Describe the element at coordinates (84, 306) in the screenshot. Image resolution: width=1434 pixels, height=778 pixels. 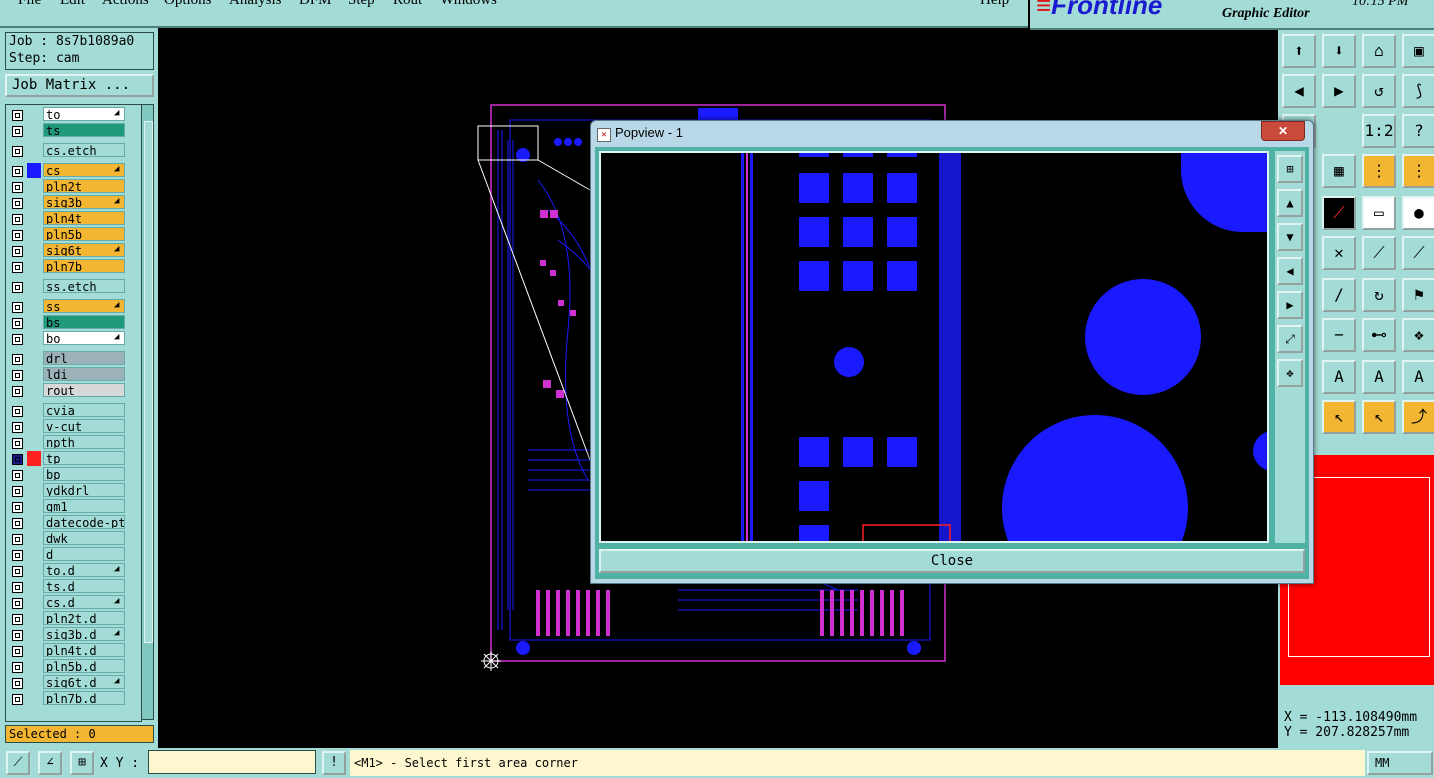
I see `layer-name: ss` at that location.